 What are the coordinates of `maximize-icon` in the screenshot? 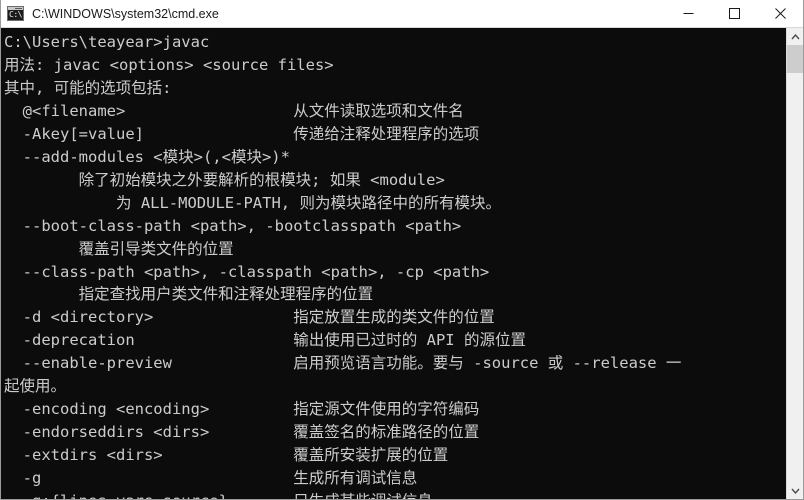 It's located at (734, 13).